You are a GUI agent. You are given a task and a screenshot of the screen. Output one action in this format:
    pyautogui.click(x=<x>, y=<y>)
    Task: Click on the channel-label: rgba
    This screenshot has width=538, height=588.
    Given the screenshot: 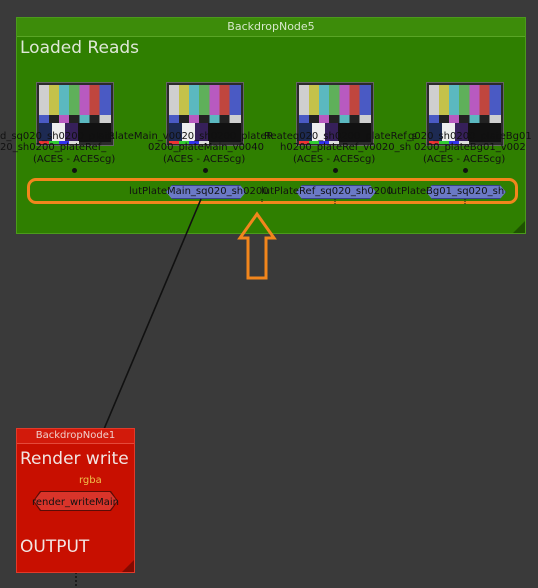 What is the action you would take?
    pyautogui.click(x=90, y=480)
    